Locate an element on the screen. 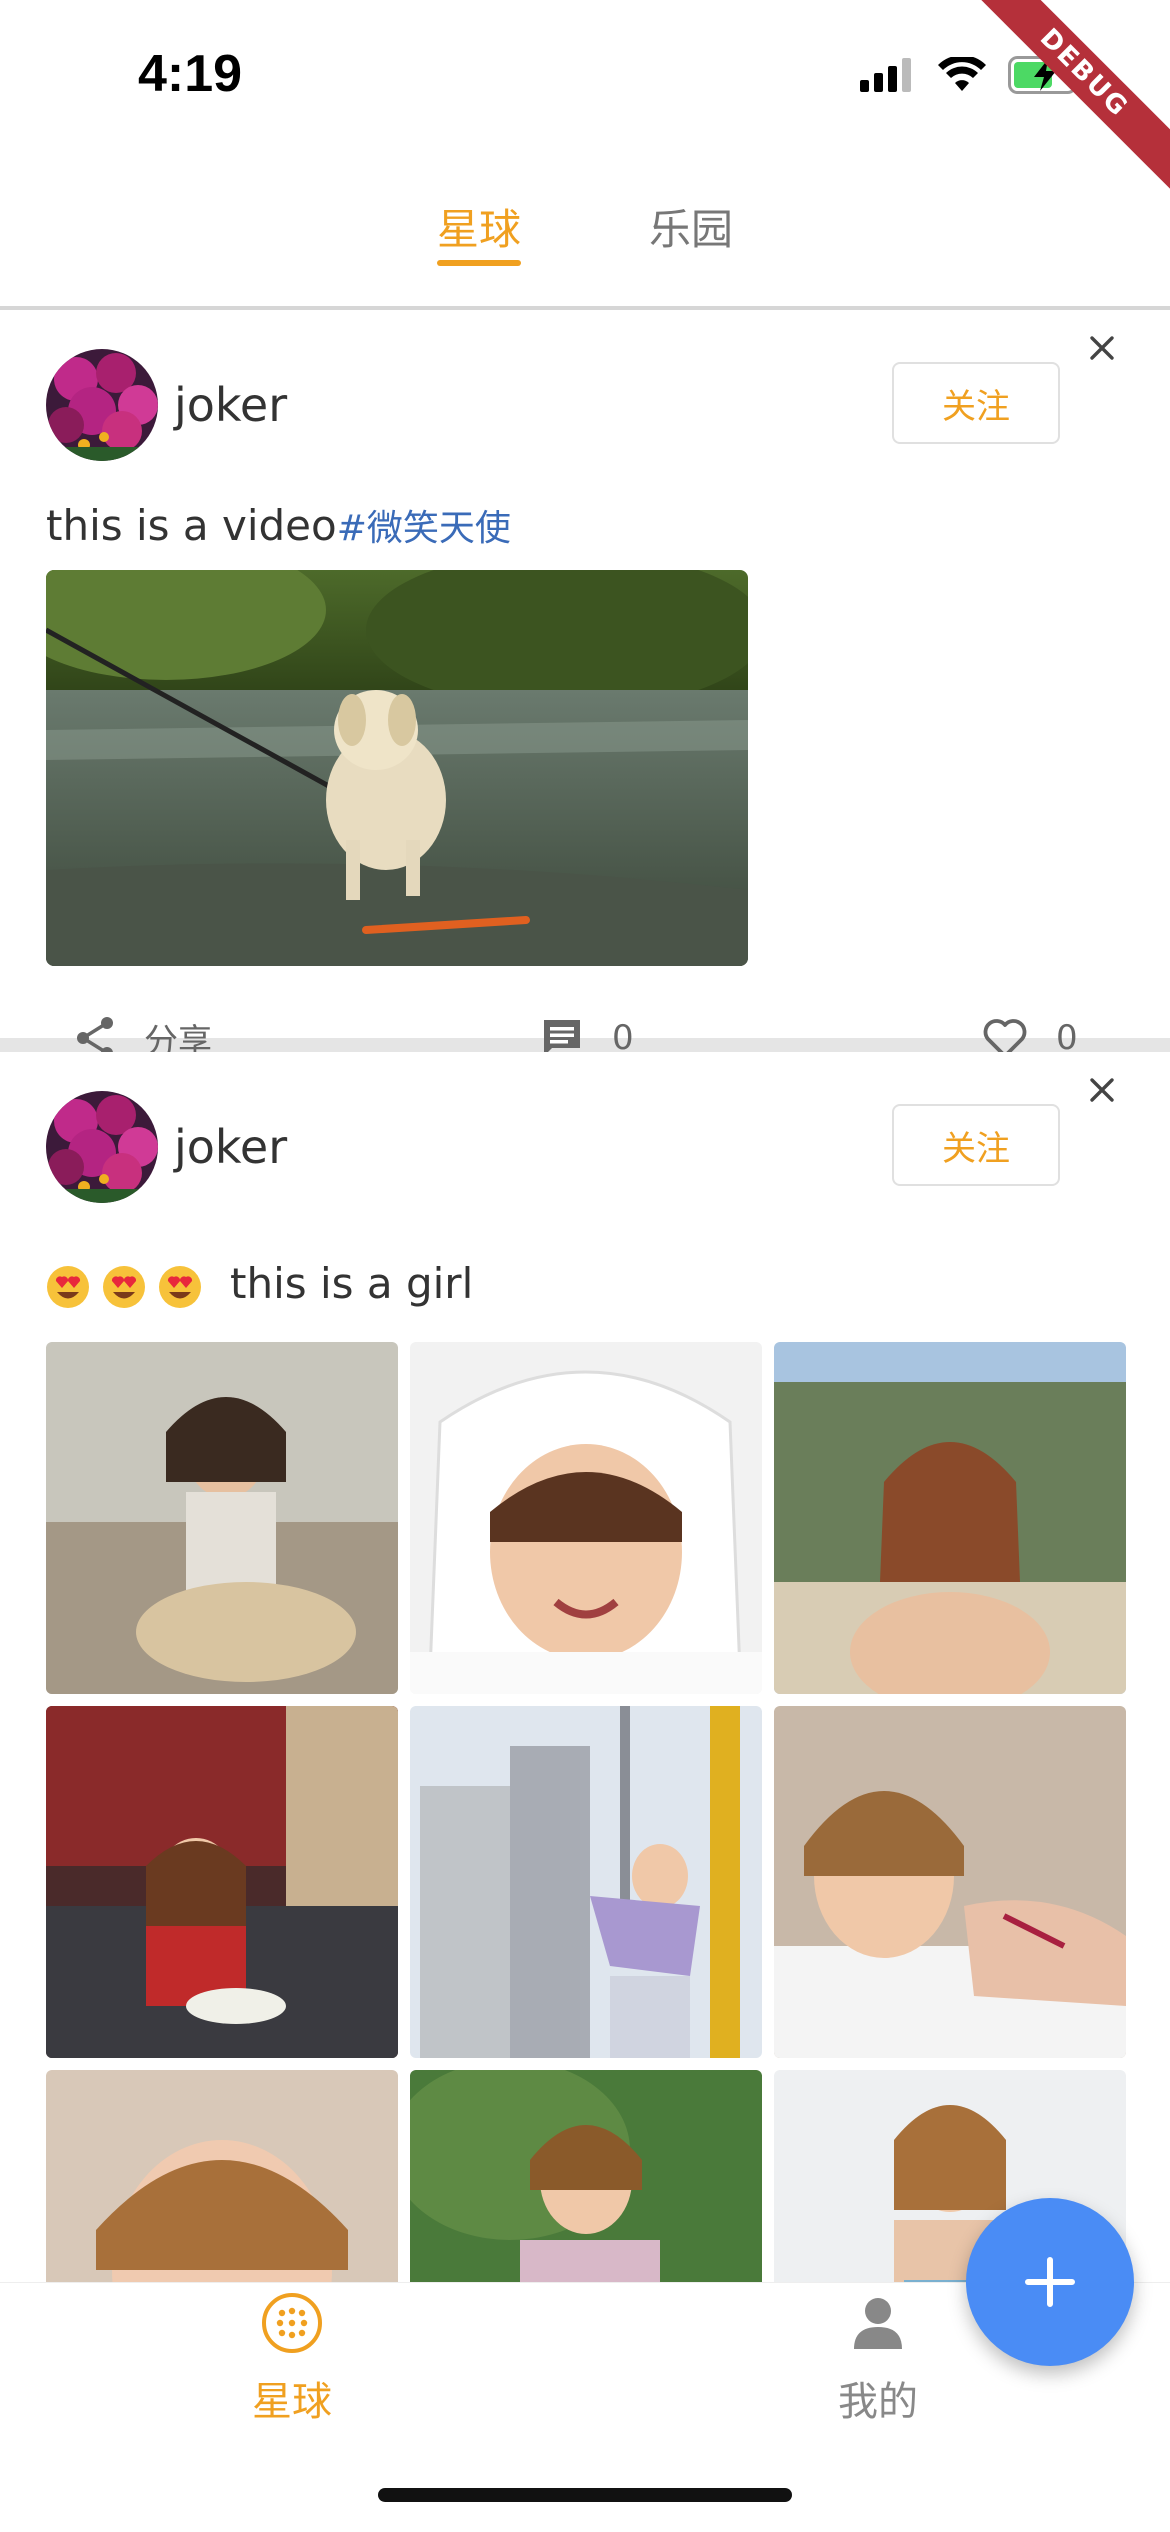 The height and width of the screenshot is (2532, 1170). add-post-button is located at coordinates (1050, 2282).